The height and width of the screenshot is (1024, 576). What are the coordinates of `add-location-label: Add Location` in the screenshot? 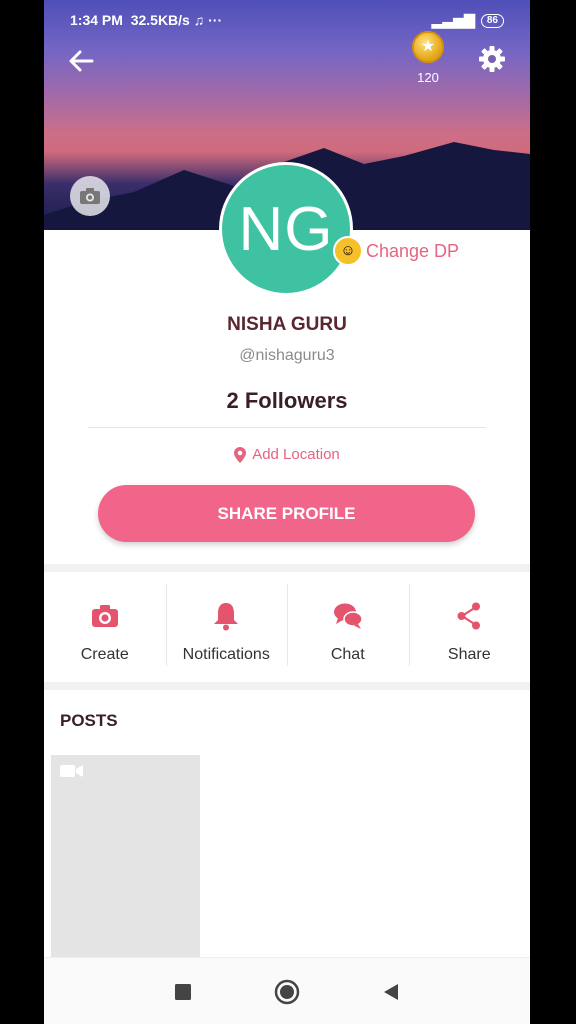 It's located at (296, 454).